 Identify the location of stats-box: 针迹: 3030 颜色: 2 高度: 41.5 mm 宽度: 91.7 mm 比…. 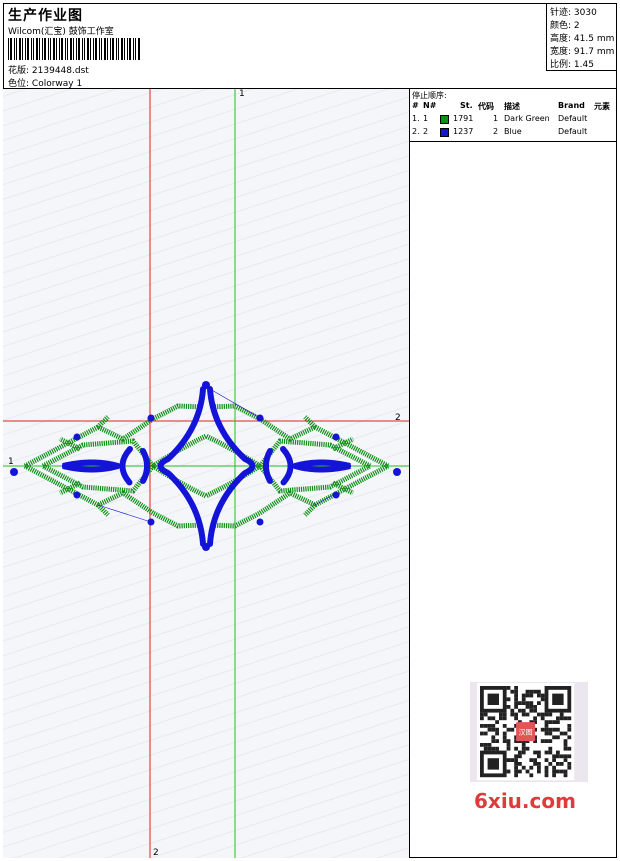
(581, 37).